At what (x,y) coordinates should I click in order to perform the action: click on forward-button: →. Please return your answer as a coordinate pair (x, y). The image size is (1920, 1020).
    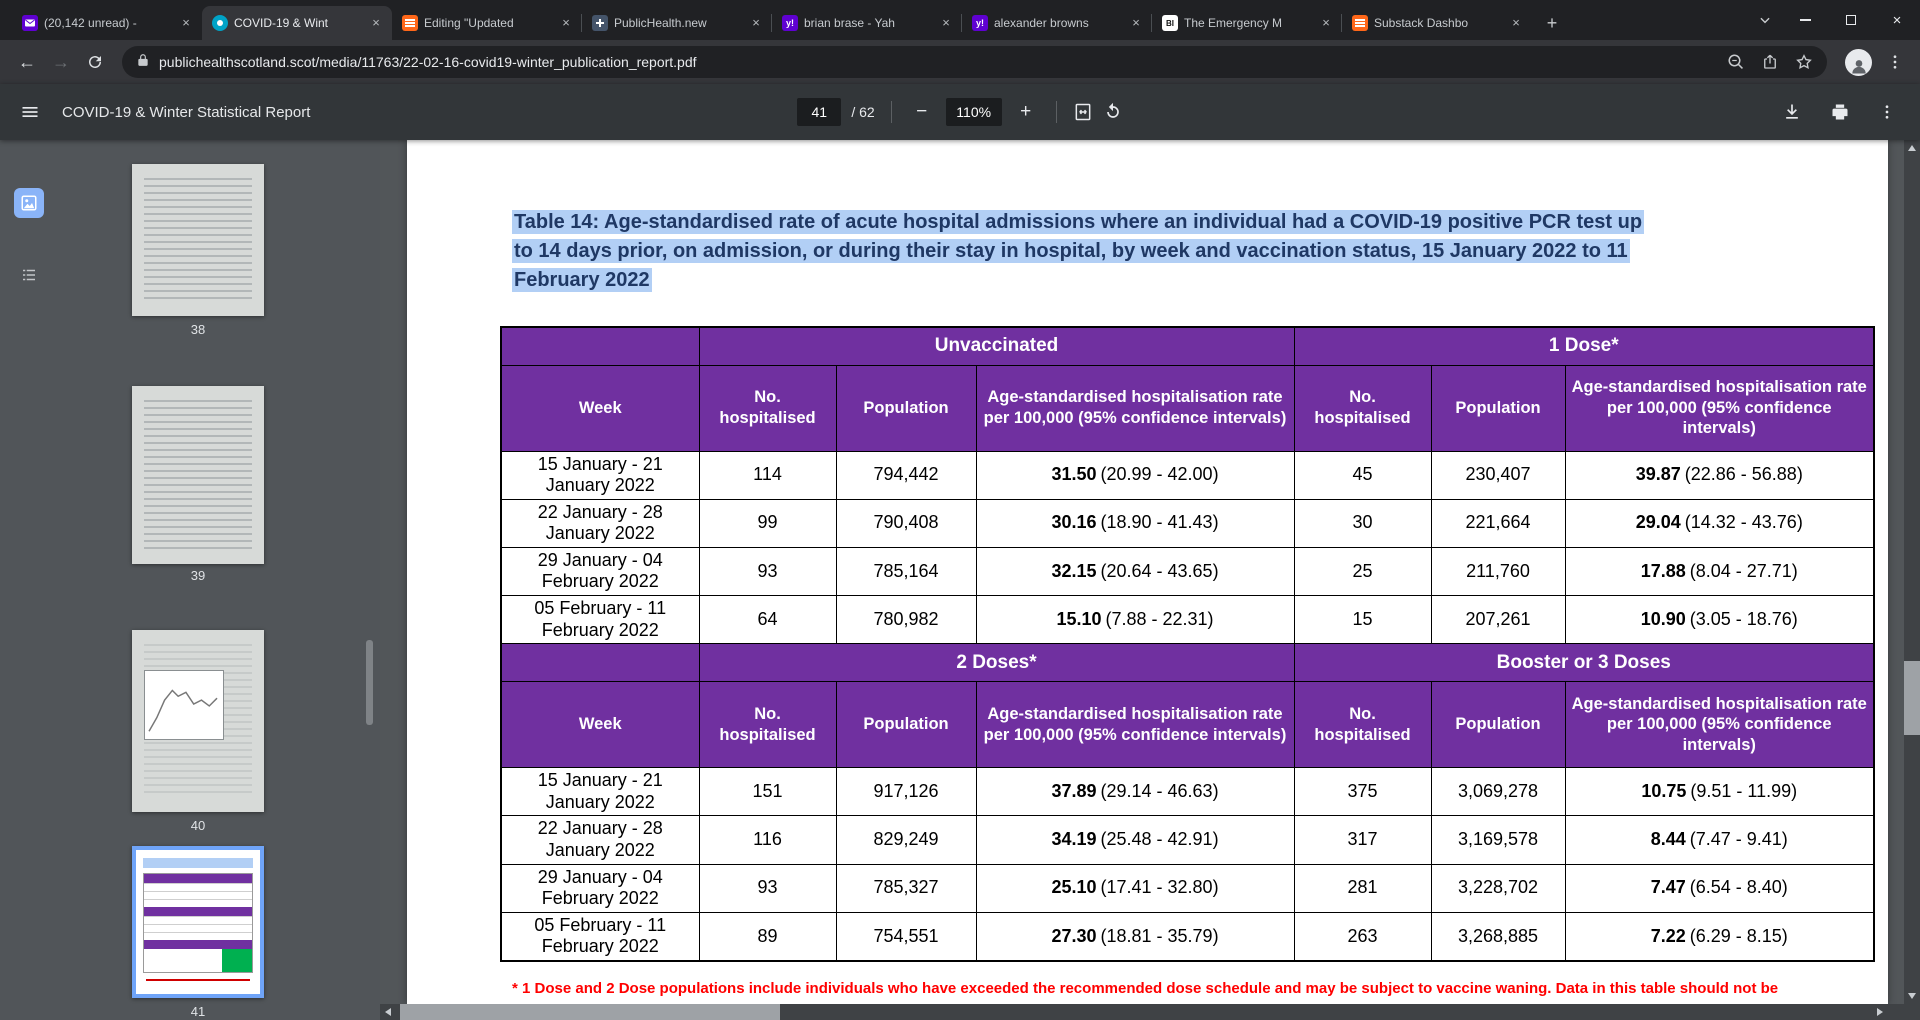
    Looking at the image, I should click on (61, 62).